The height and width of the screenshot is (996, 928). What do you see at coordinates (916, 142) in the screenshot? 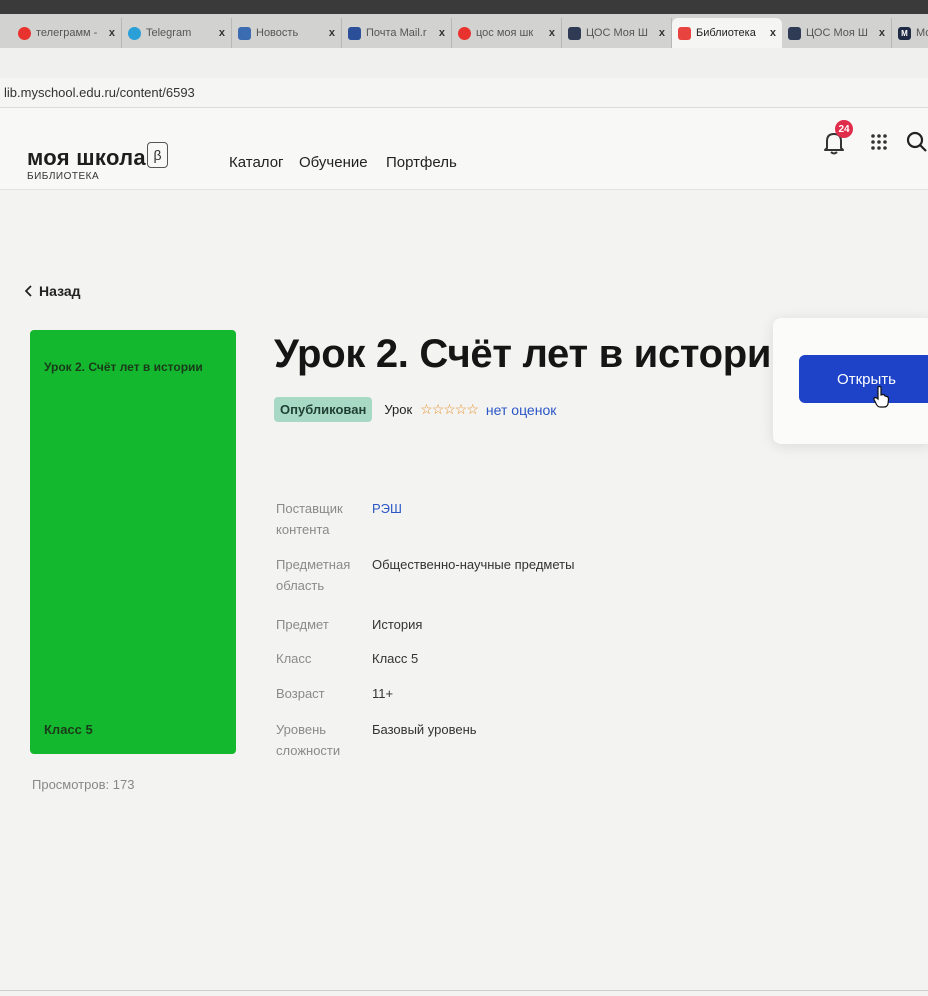
I see `search-icon` at bounding box center [916, 142].